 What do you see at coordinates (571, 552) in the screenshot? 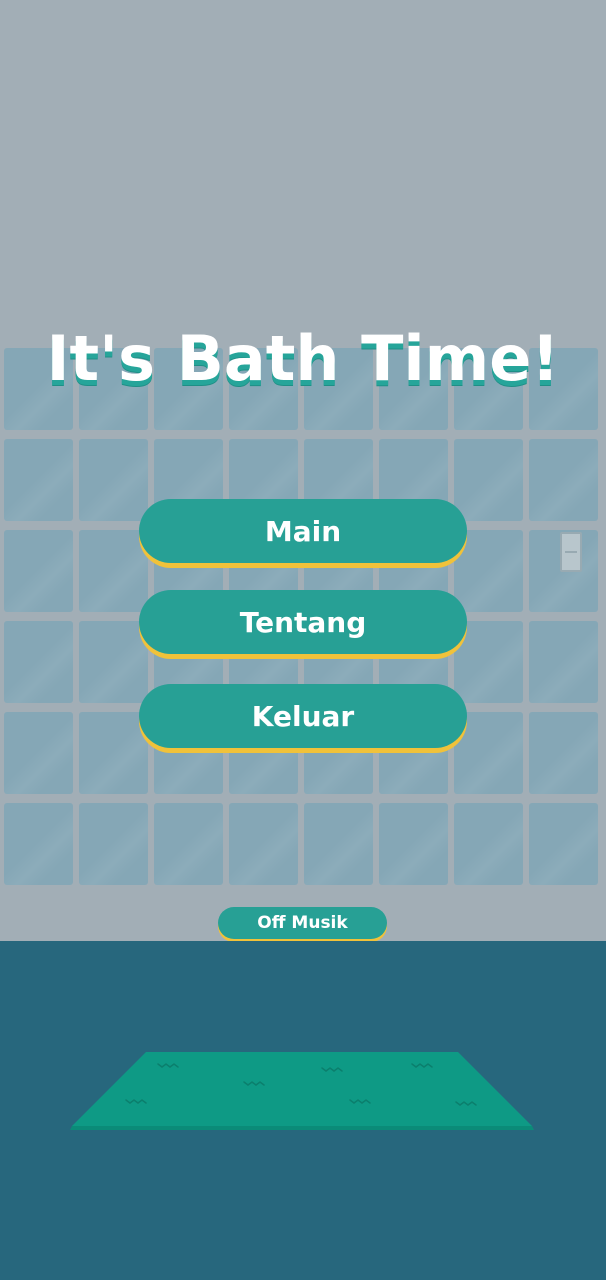
I see `light-switch-icon` at bounding box center [571, 552].